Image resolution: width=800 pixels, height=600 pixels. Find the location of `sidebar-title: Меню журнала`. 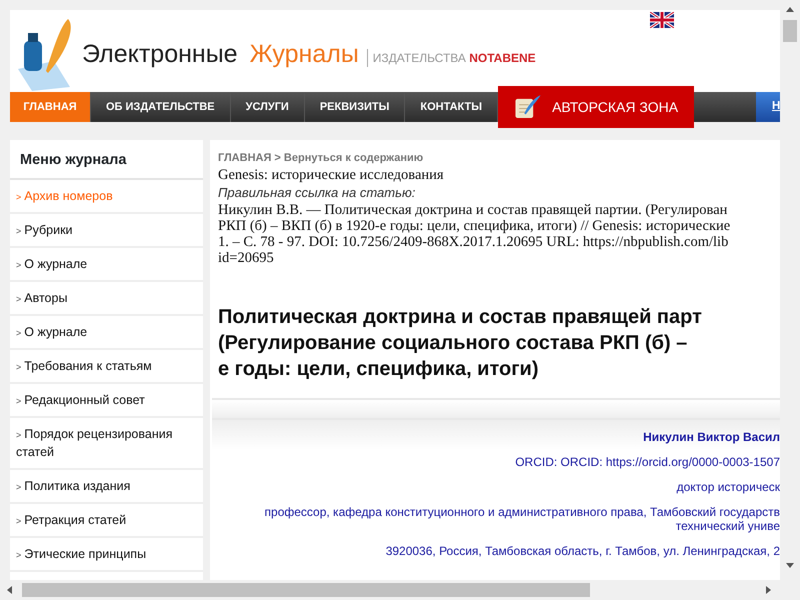

sidebar-title: Меню журнала is located at coordinates (106, 160).